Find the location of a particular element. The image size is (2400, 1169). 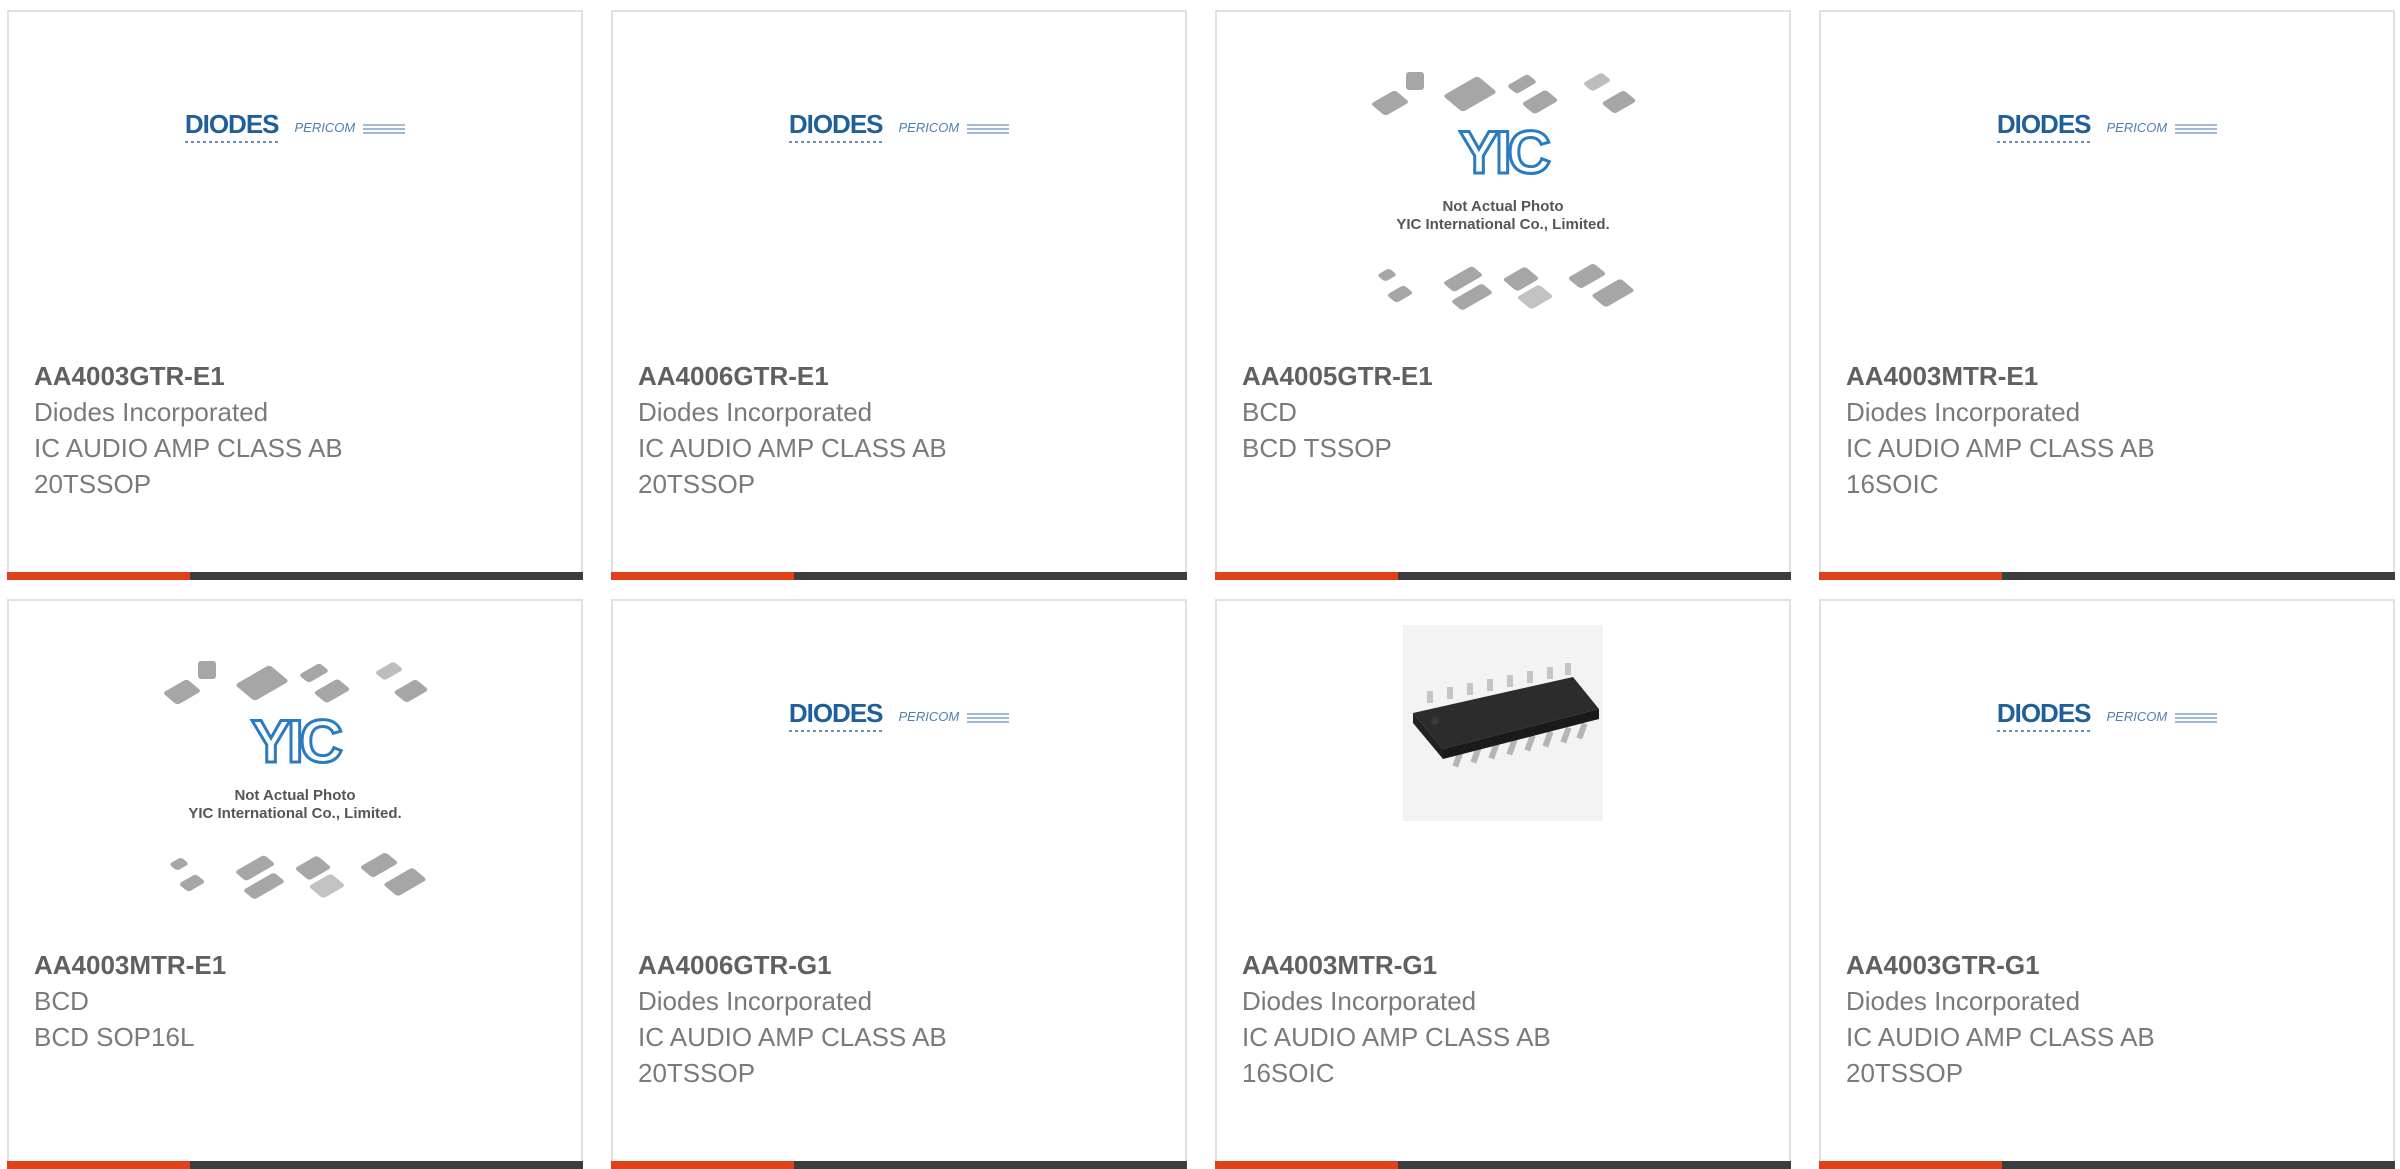

product-image is located at coordinates (1503, 771).